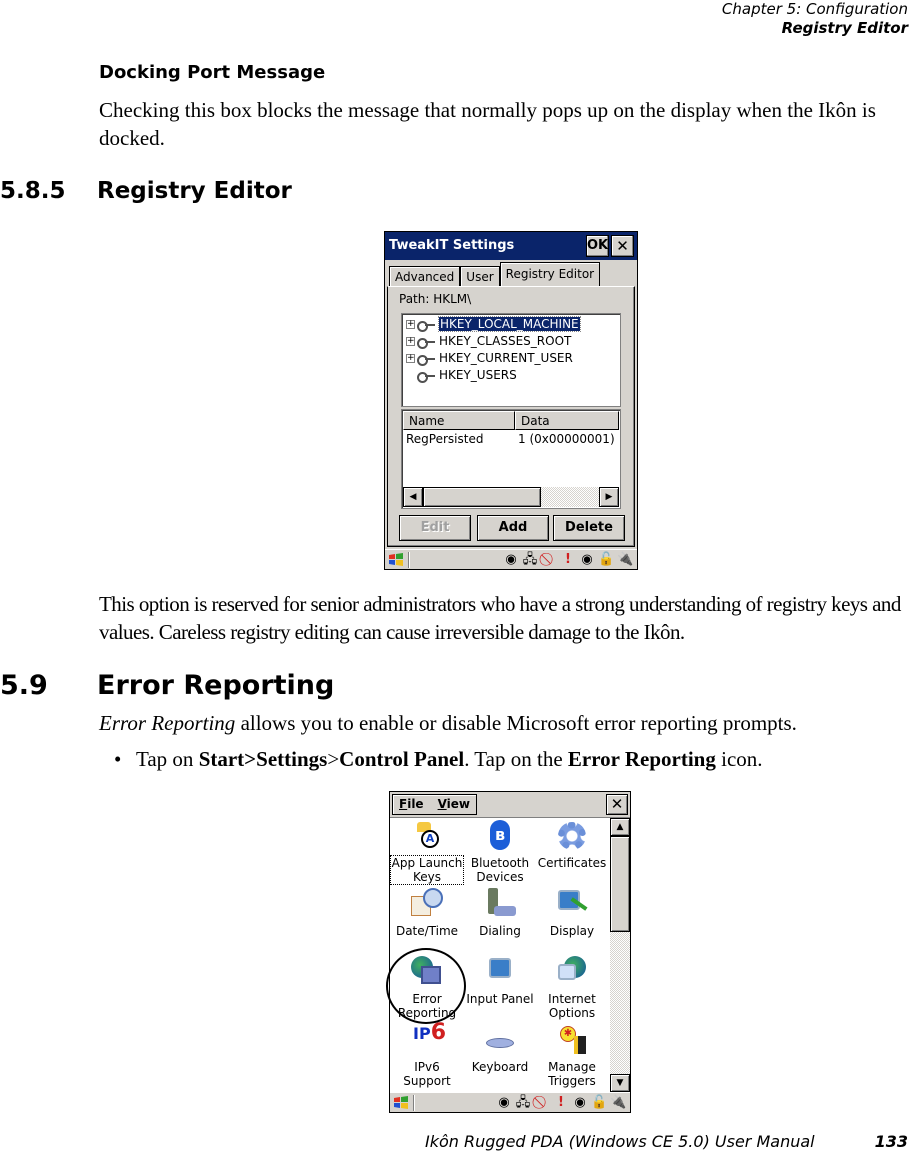 The width and height of the screenshot is (918, 1161). Describe the element at coordinates (500, 931) in the screenshot. I see `cp-item-label: Dialing` at that location.